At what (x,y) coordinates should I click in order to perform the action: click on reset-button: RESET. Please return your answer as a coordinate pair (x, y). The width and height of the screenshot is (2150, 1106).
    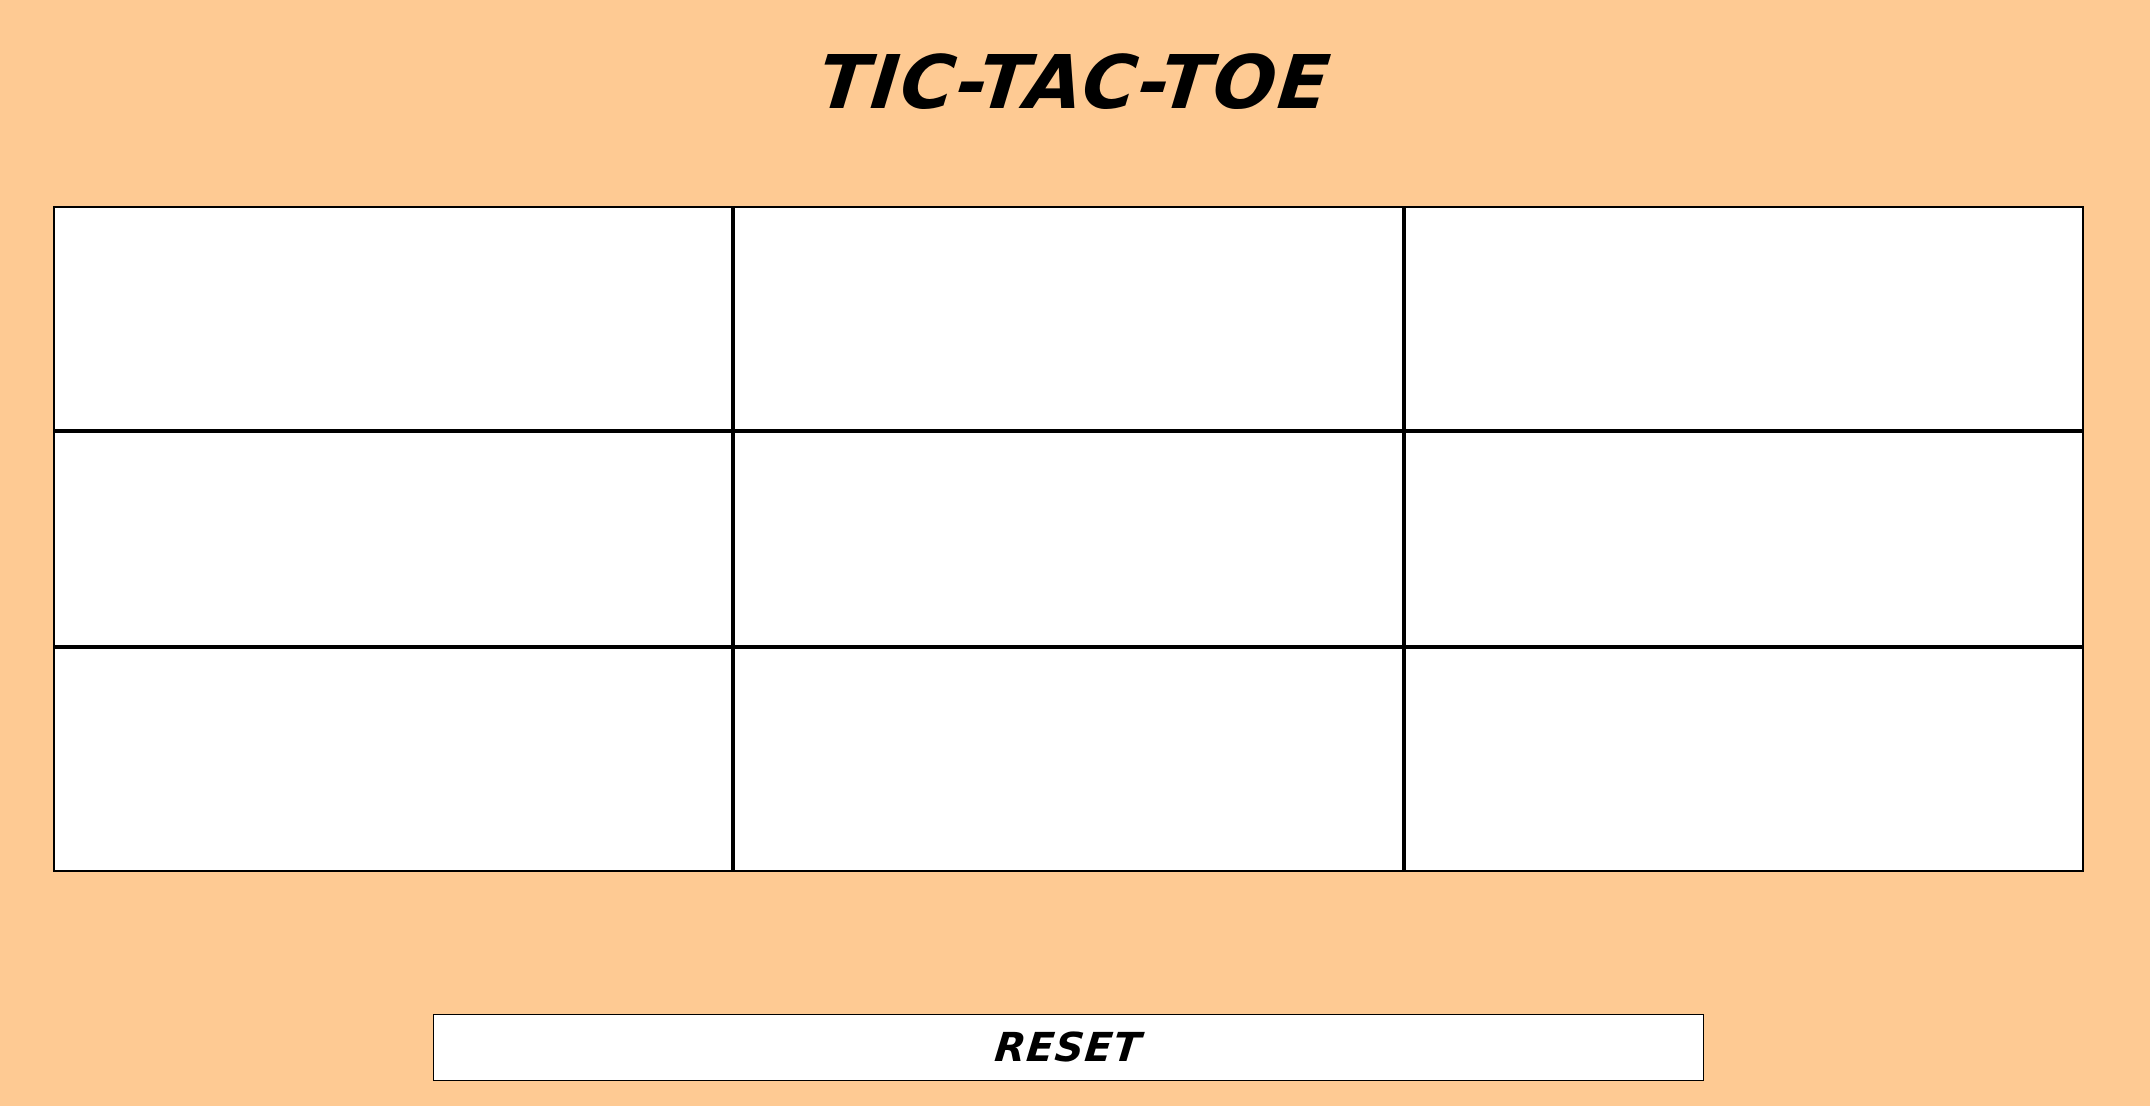
    Looking at the image, I should click on (1068, 1047).